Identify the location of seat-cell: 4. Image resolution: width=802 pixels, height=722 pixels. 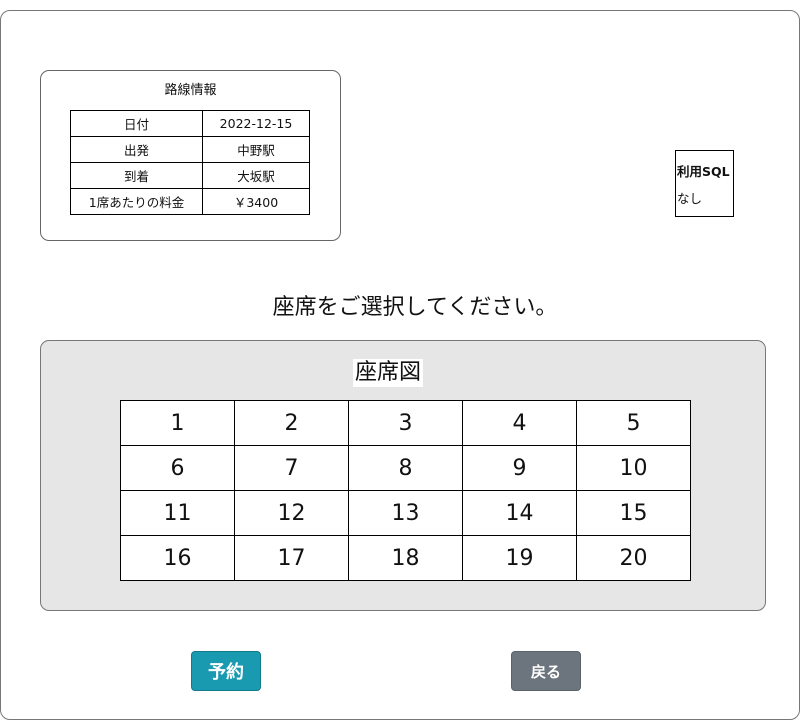
(519, 423).